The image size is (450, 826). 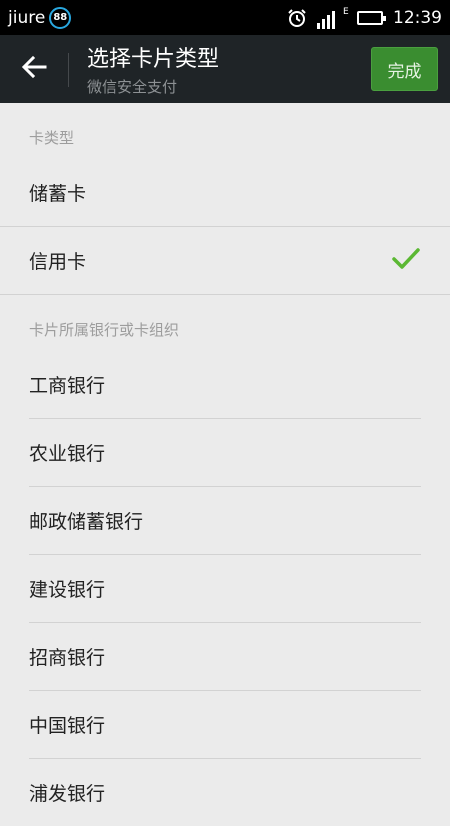 I want to click on list-item-label: 邮政储蓄银行, so click(x=86, y=522).